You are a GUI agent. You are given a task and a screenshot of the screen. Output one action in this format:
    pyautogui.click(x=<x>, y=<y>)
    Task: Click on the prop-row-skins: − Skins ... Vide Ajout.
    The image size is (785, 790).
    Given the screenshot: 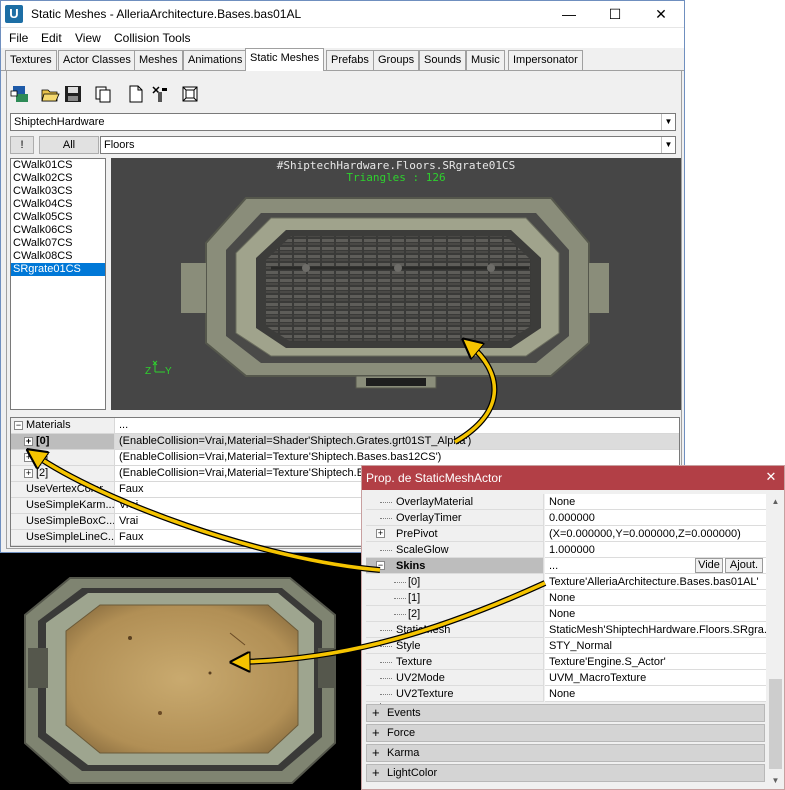 What is the action you would take?
    pyautogui.click(x=566, y=566)
    